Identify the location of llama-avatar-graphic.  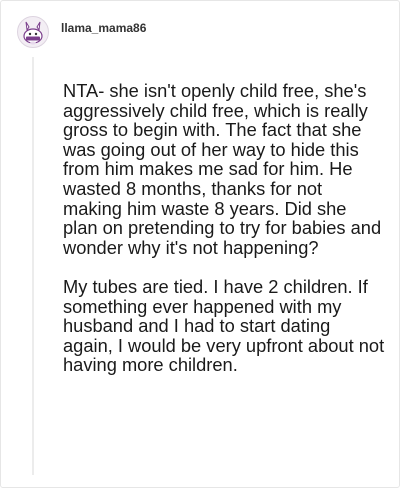
(33, 33).